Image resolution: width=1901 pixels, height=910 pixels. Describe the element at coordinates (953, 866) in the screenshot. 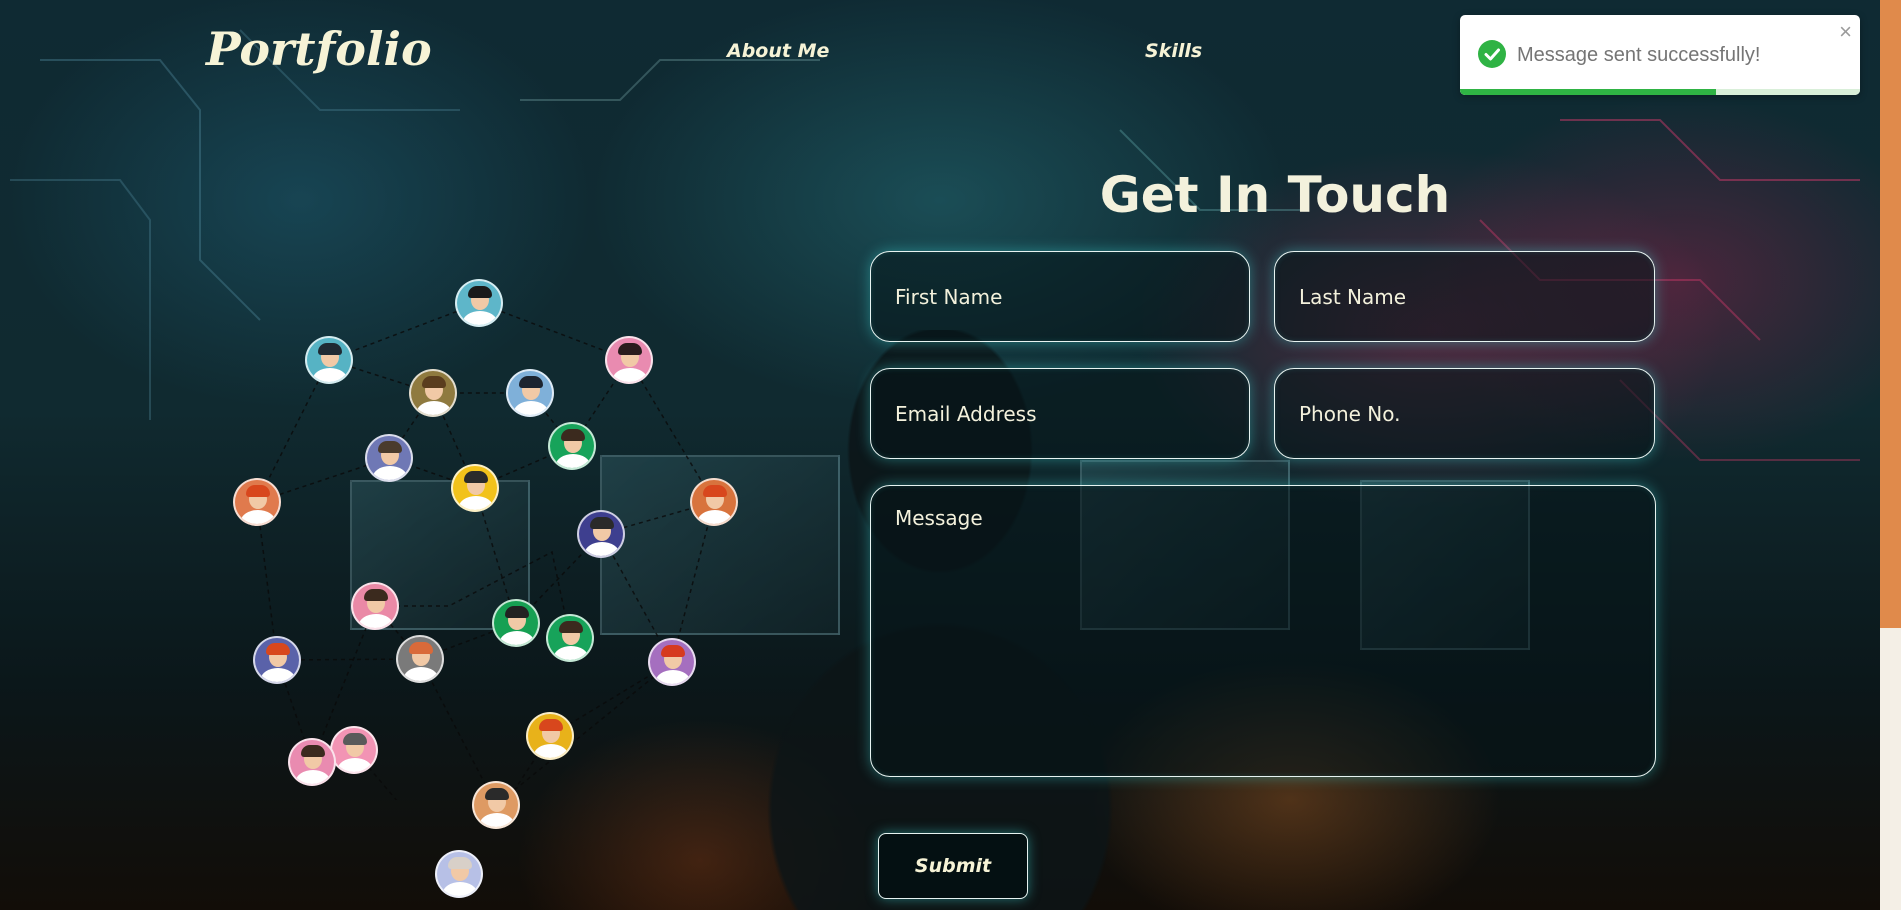

I see `submit-button: Submit` at that location.